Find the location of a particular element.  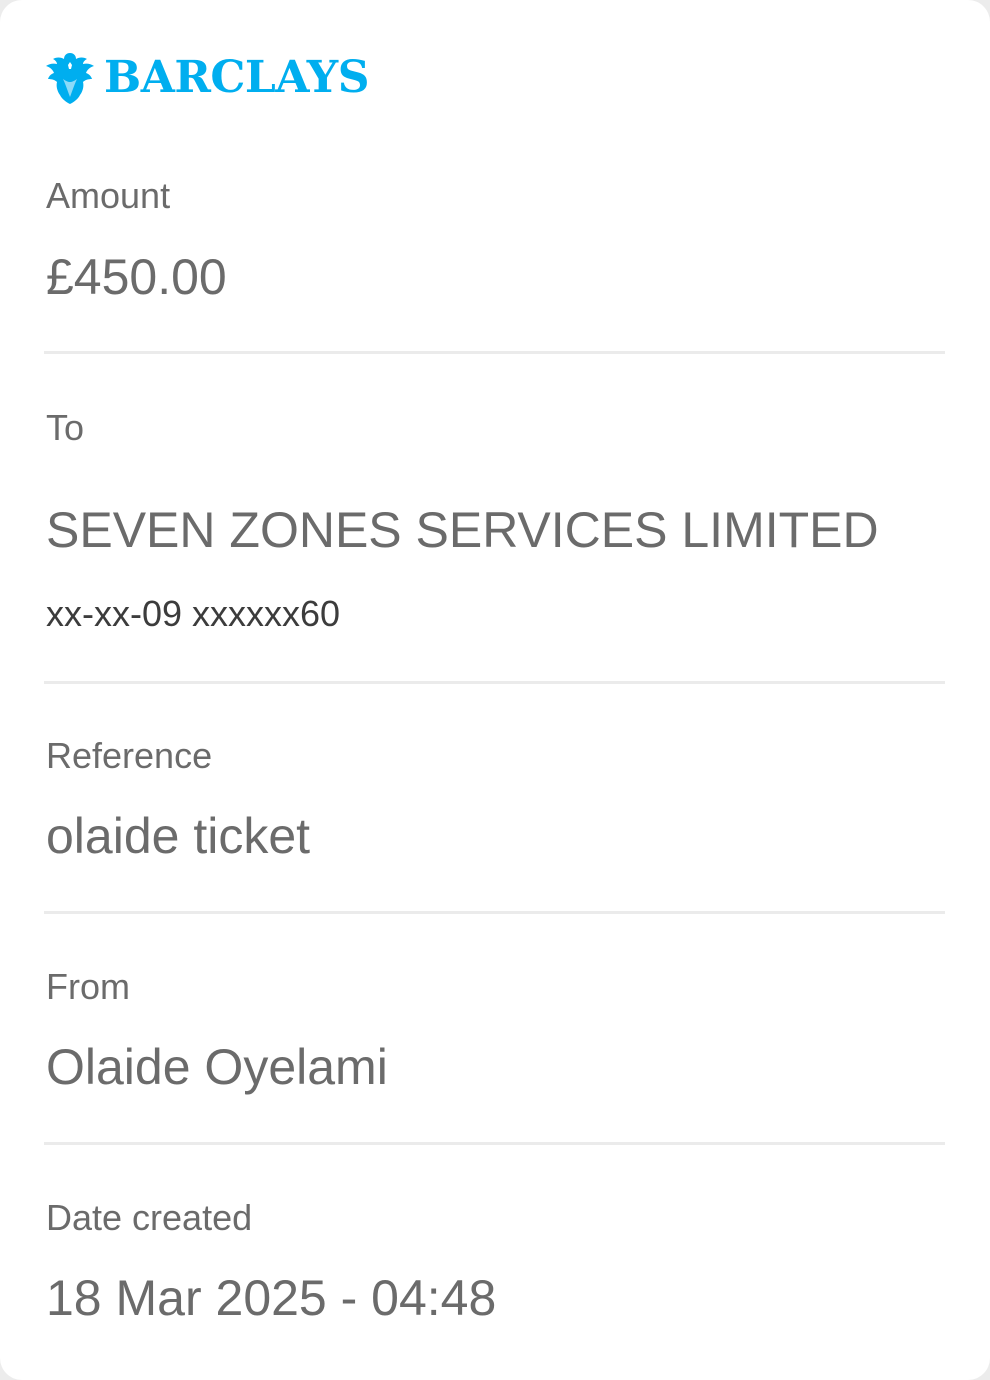

date-created-value: 18 Mar 2025 - 04:48 is located at coordinates (271, 1298).